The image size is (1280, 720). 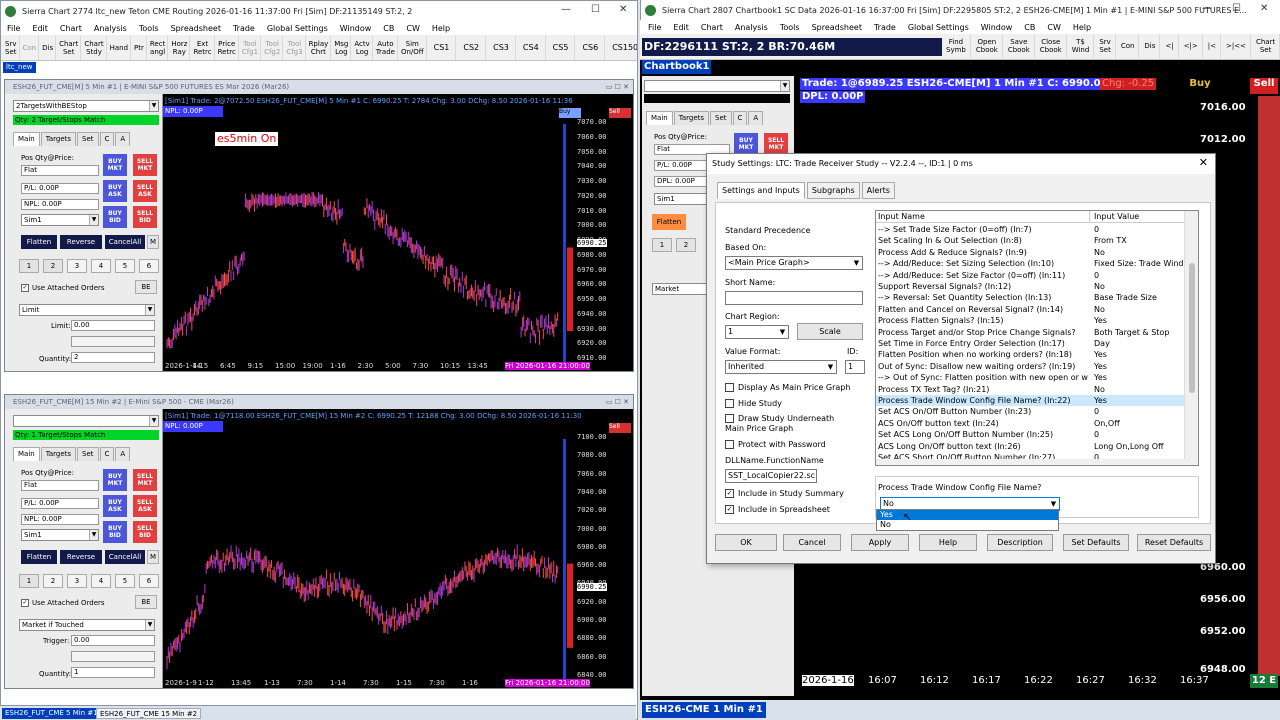 I want to click on short-name-input, so click(x=794, y=298).